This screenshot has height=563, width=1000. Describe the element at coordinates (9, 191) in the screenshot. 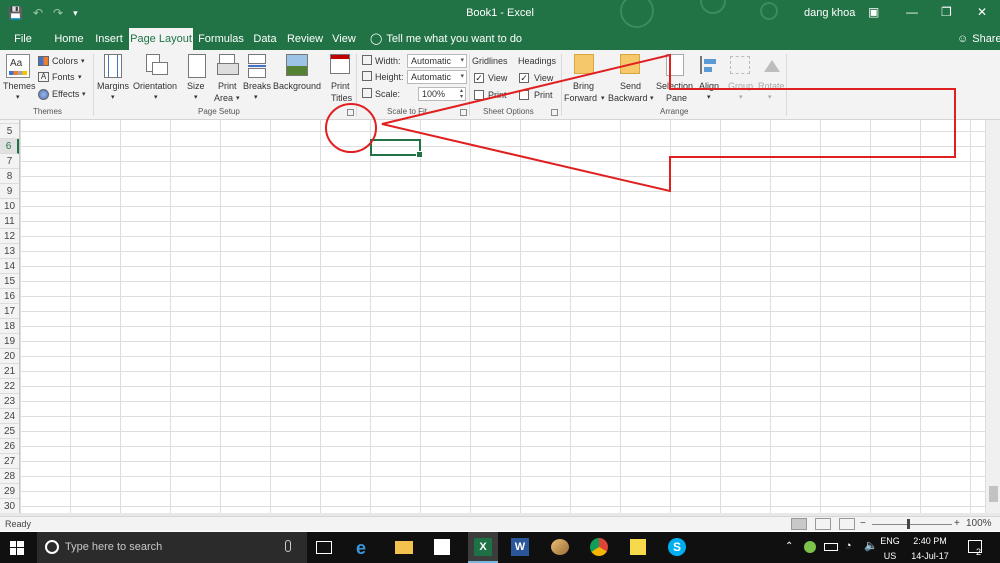

I see `row-header: 9` at that location.